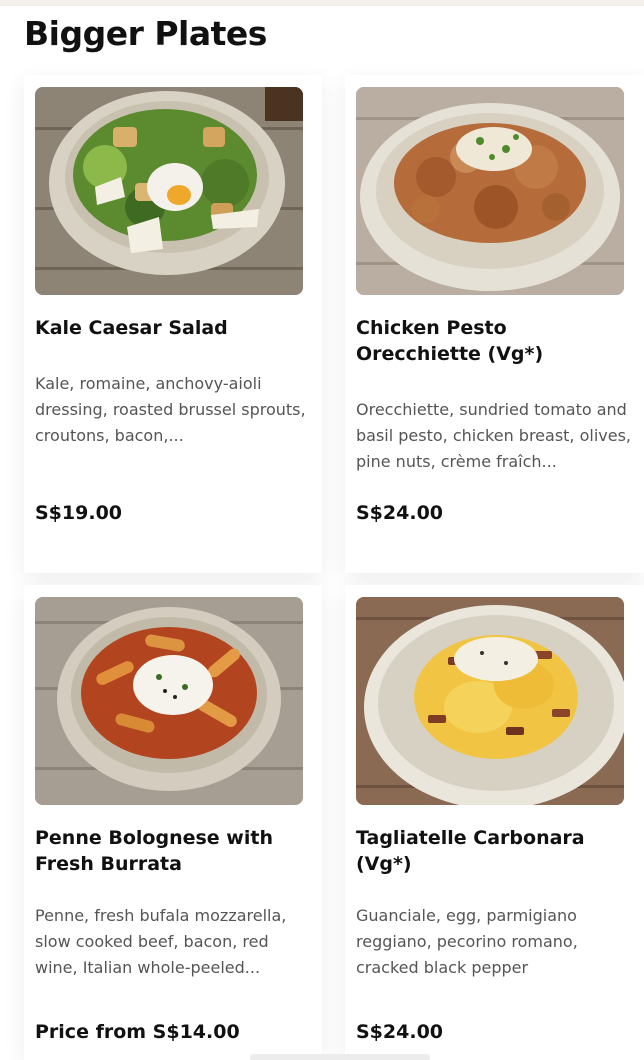  Describe the element at coordinates (450, 341) in the screenshot. I see `menu-item-name: Chicken Pesto Orecchiette (Vg*)` at that location.